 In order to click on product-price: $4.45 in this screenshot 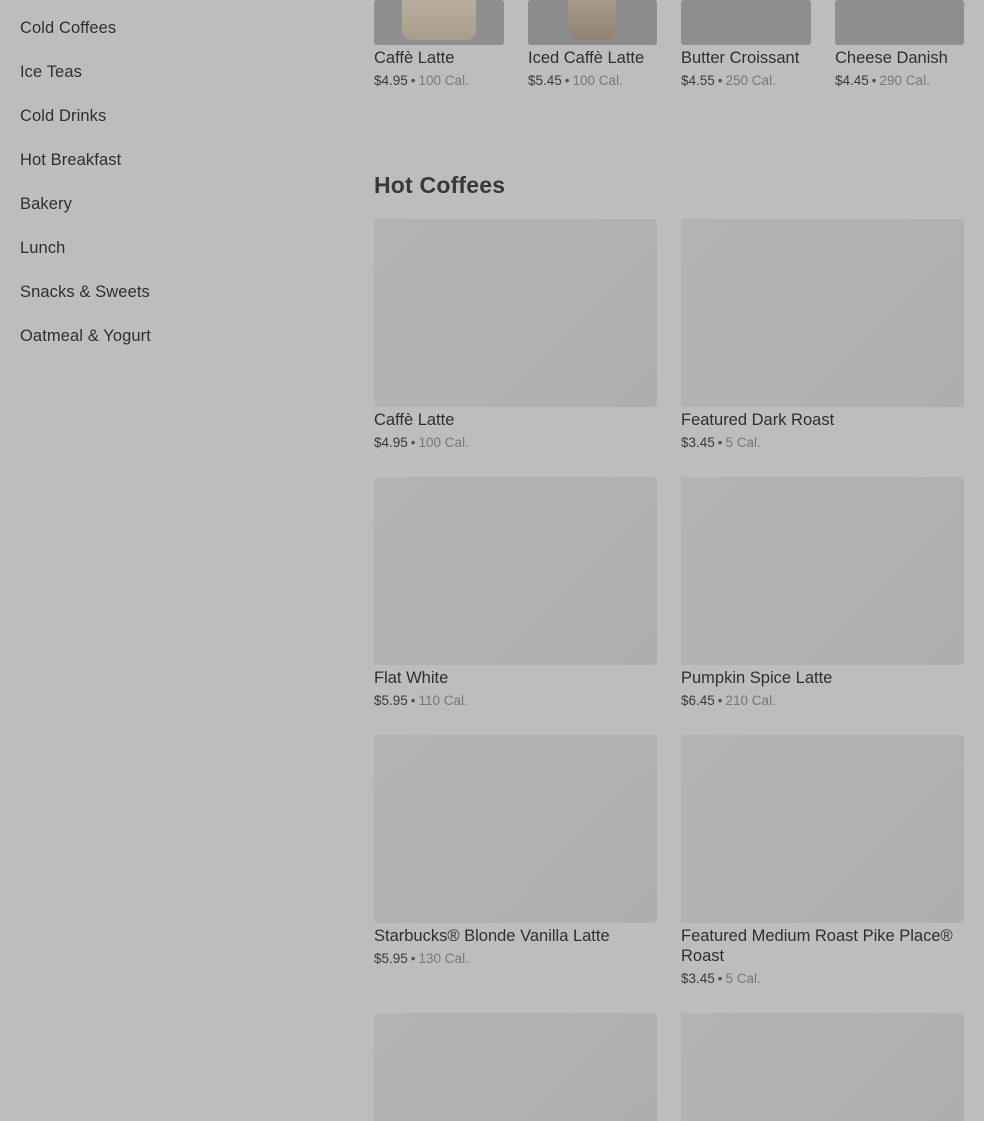, I will do `click(852, 80)`.